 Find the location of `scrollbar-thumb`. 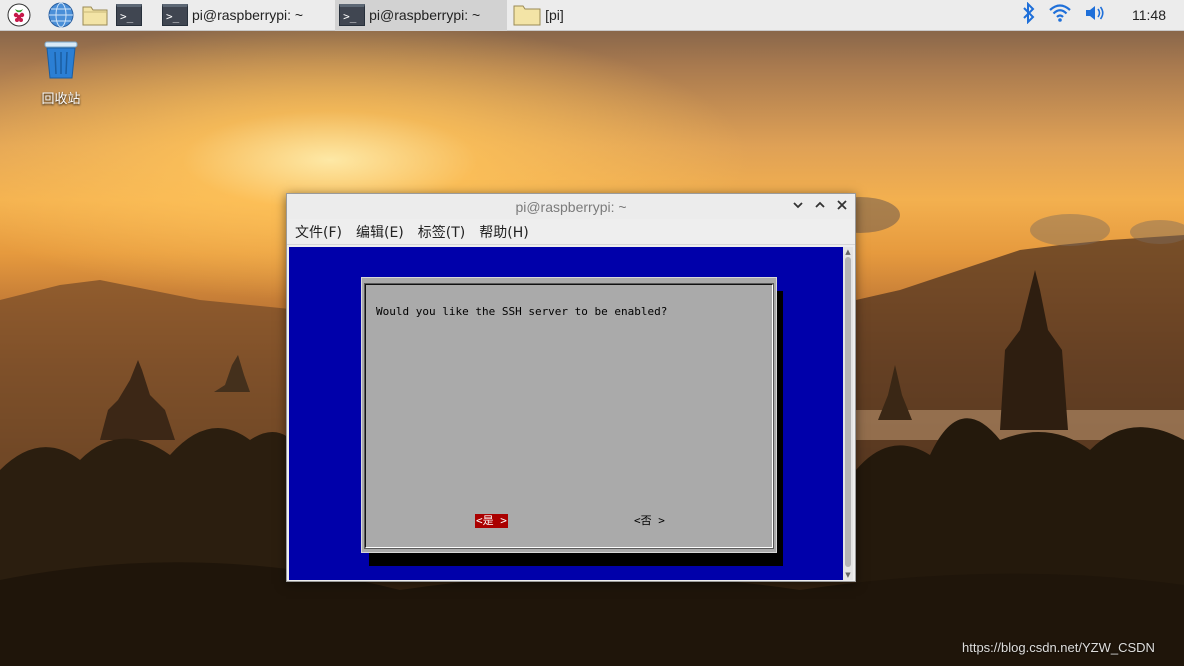

scrollbar-thumb is located at coordinates (848, 412).